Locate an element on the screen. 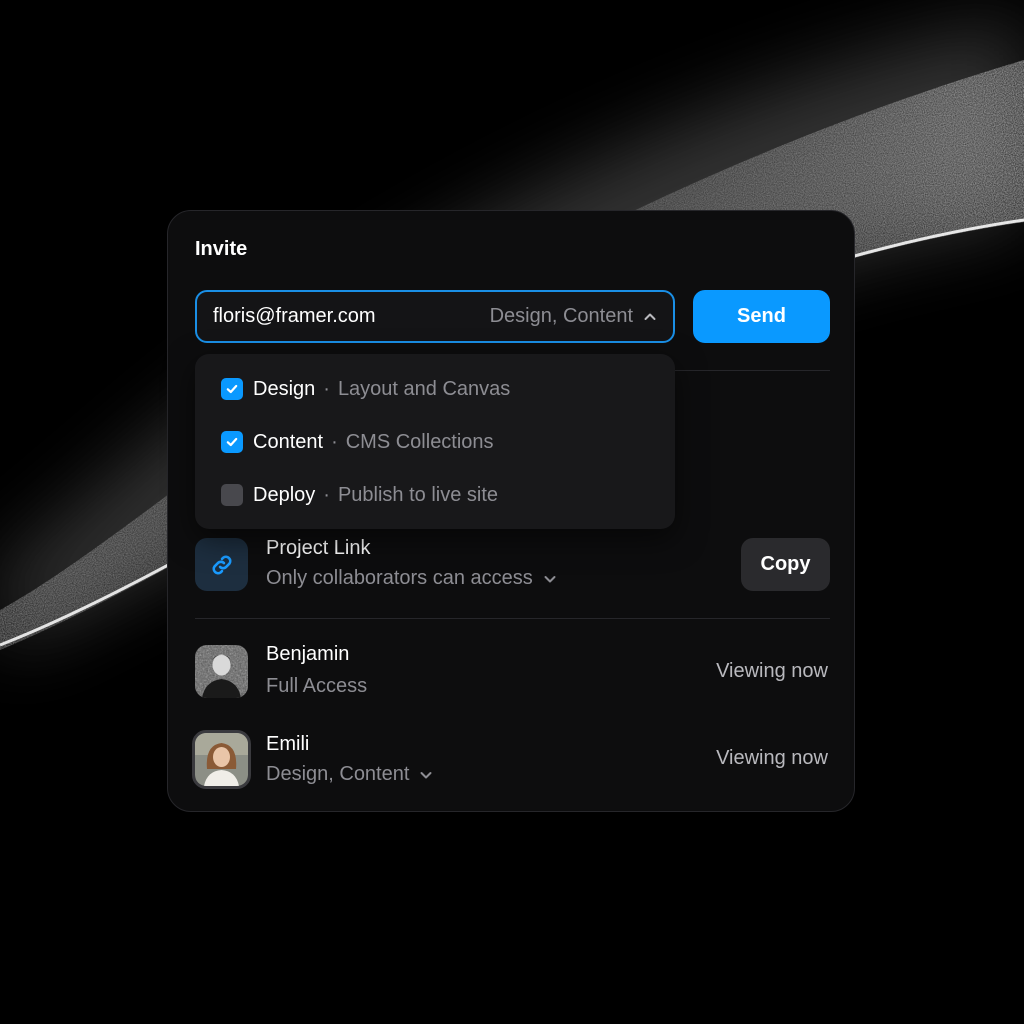  role-option-design: Design · Layout and Canvas is located at coordinates (365, 389).